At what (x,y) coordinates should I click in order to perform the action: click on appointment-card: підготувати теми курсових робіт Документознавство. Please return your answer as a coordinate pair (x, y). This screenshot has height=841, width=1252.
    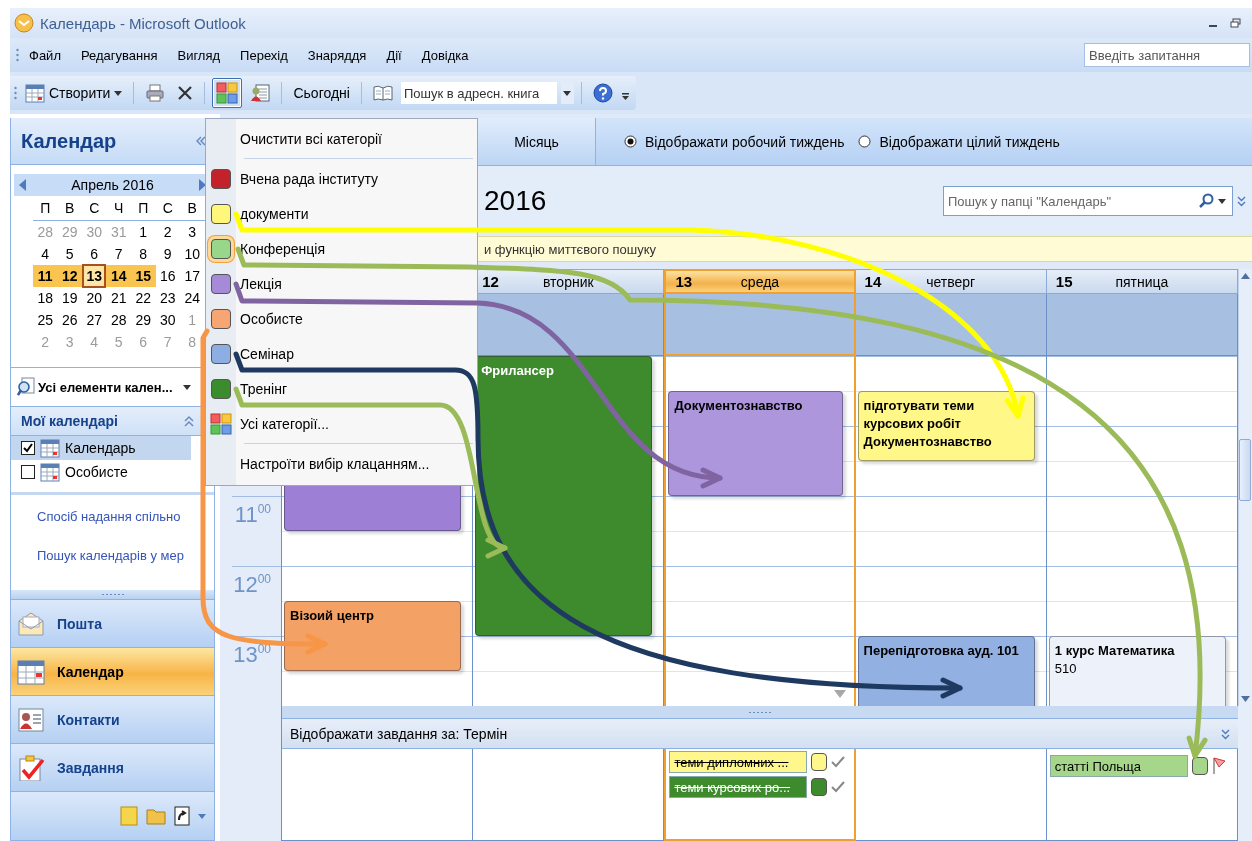
    Looking at the image, I should click on (946, 426).